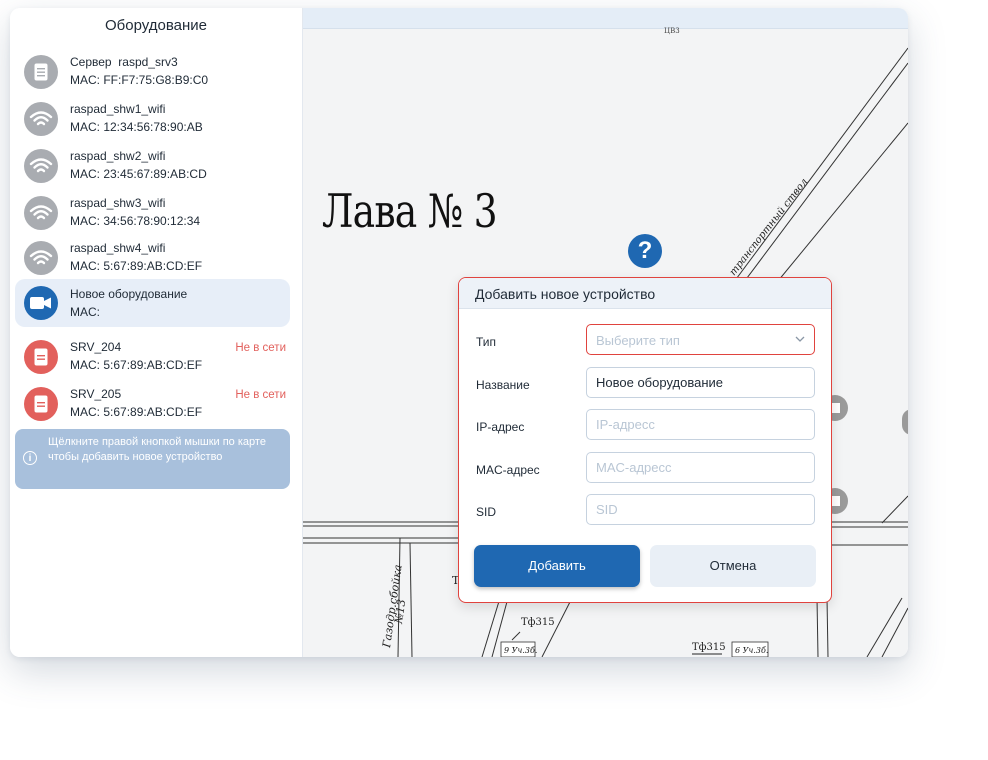 This screenshot has width=988, height=760. I want to click on device-item-shw3-wifi: raspad_shw3_wifi MAC: 34:56:78:90:12:34, so click(152, 214).